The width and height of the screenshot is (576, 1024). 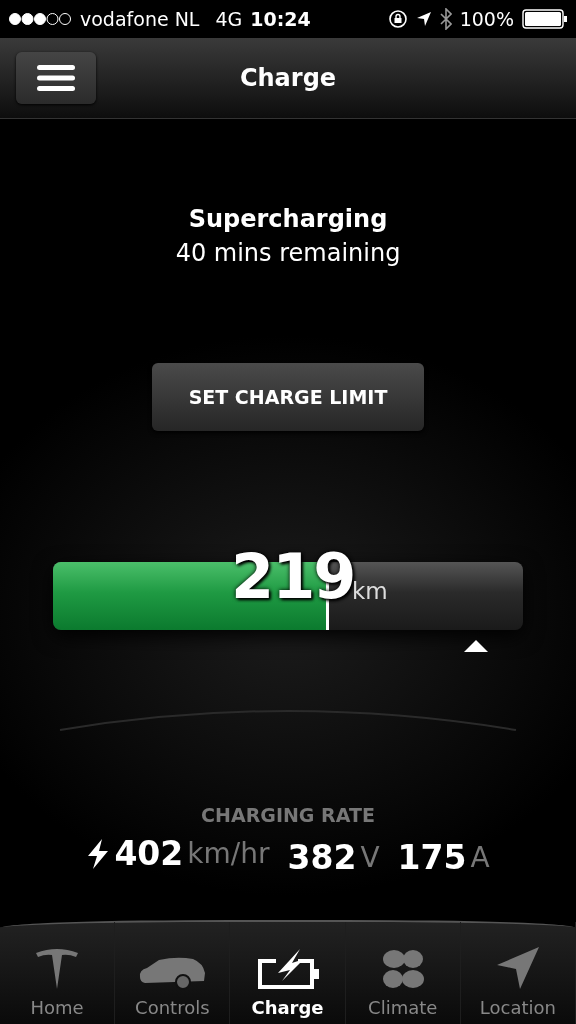 I want to click on tab-button: Climate, so click(x=403, y=973).